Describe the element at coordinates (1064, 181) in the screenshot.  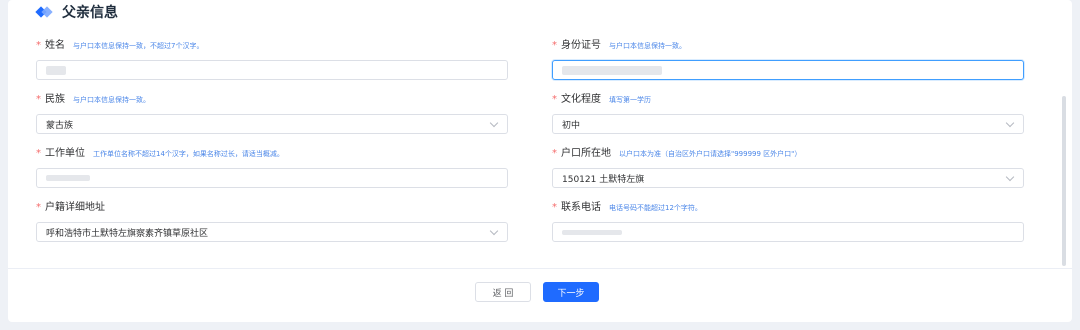
I see `scrollbar` at that location.